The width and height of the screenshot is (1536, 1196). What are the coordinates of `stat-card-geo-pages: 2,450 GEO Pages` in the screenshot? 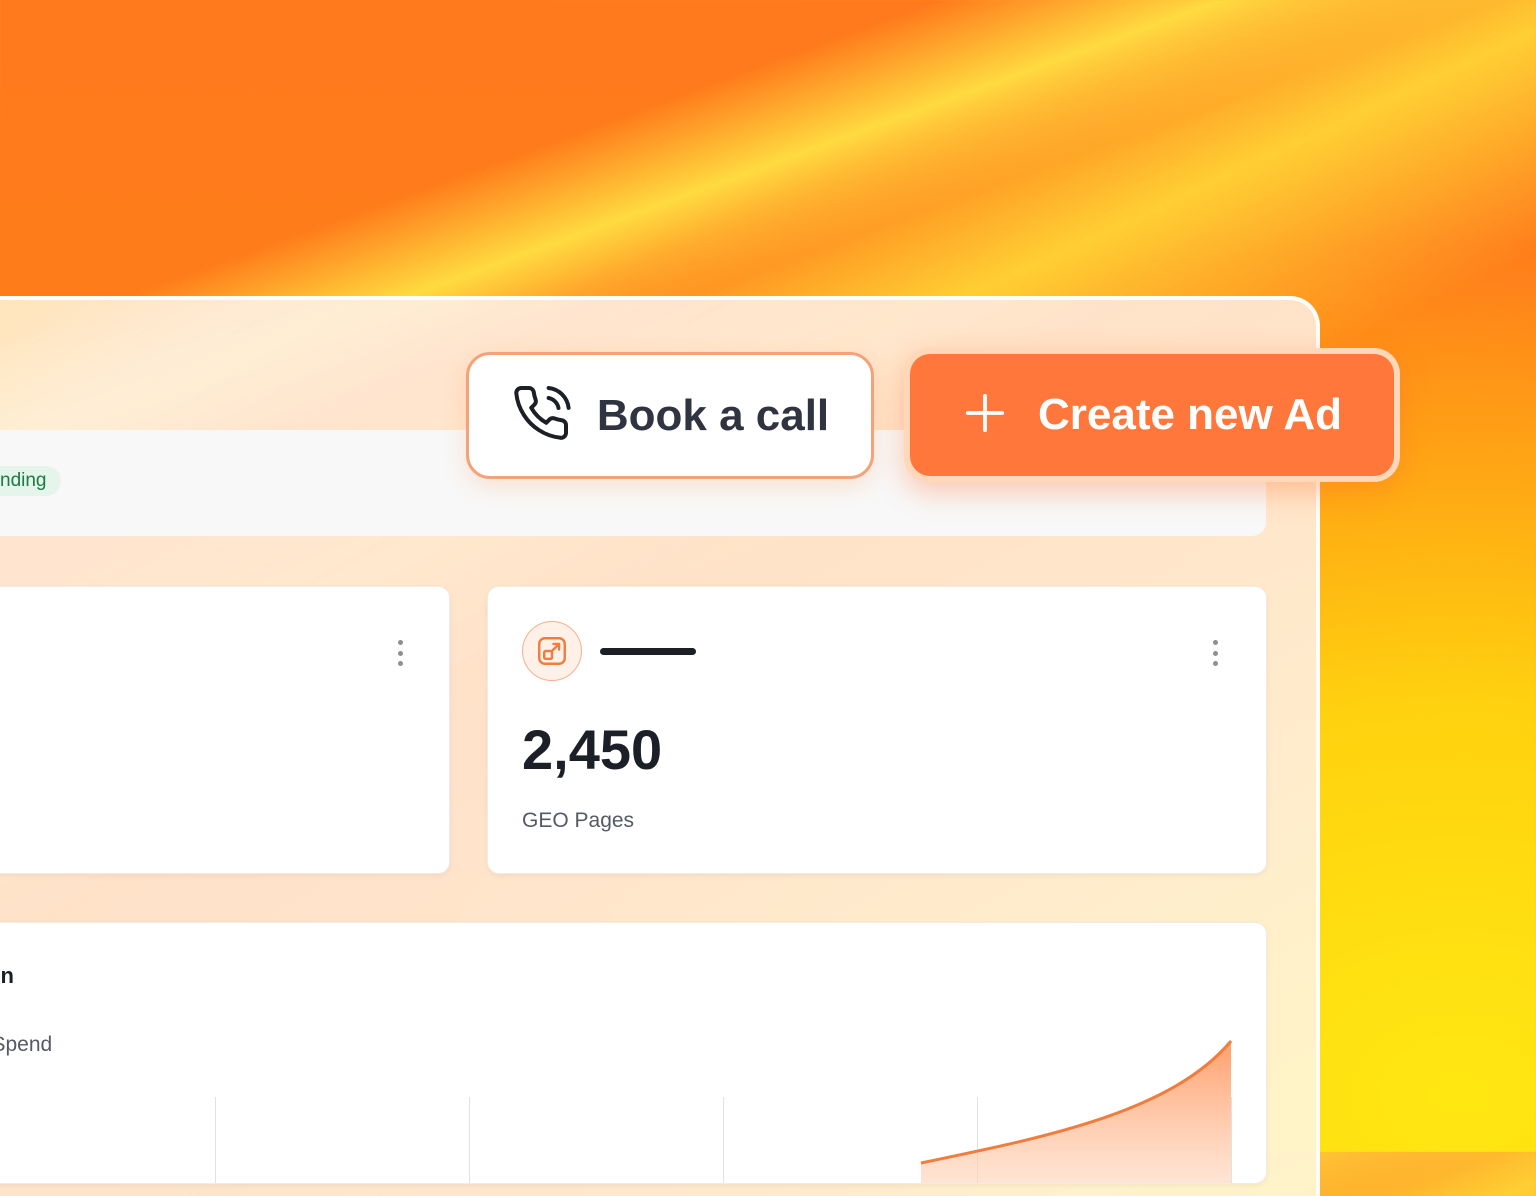 It's located at (877, 730).